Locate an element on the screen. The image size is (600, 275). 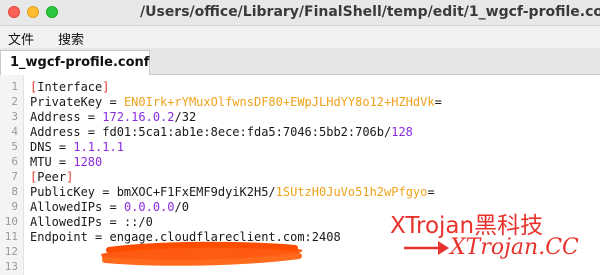
maximize-window-button is located at coordinates (52, 12).